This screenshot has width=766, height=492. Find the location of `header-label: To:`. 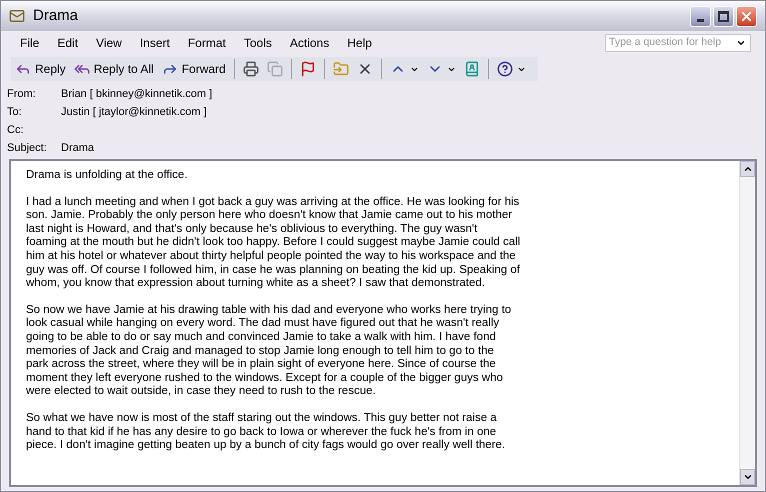

header-label: To: is located at coordinates (15, 112).